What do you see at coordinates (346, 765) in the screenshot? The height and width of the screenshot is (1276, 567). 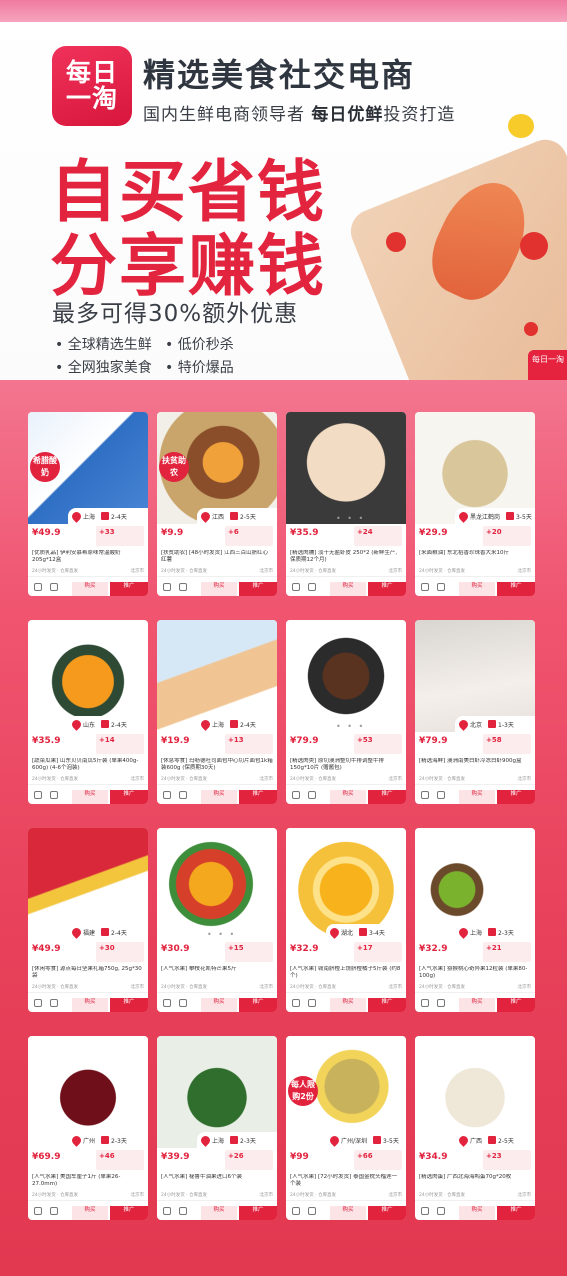 I see `product-name: [精选肉类] 原切澳洲整切牛排调整牛排150g*10片 (赠酱包)` at bounding box center [346, 765].